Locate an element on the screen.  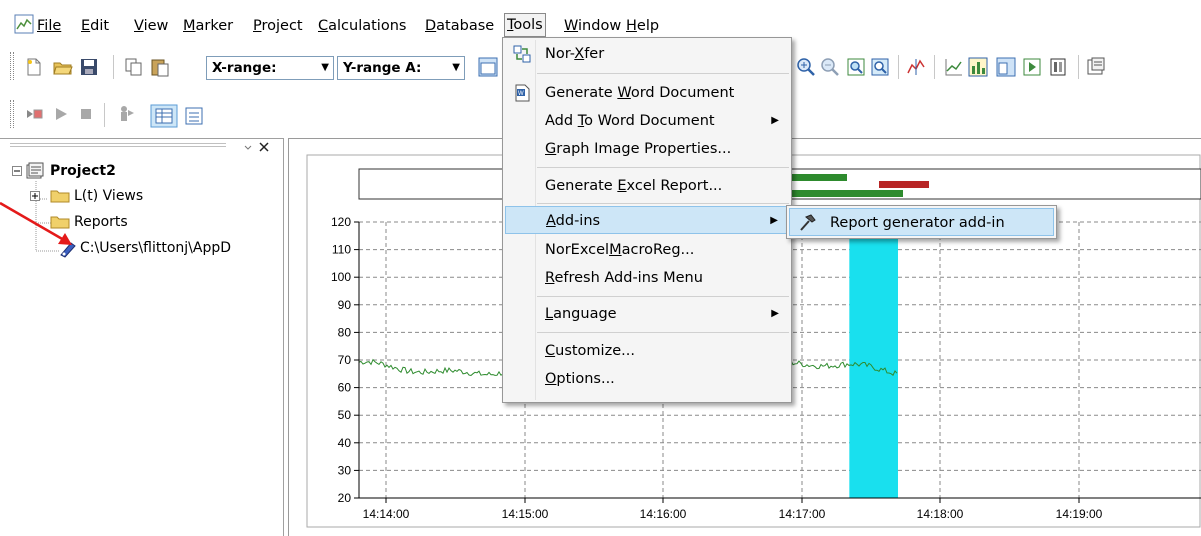
menu-project: Project is located at coordinates (278, 26).